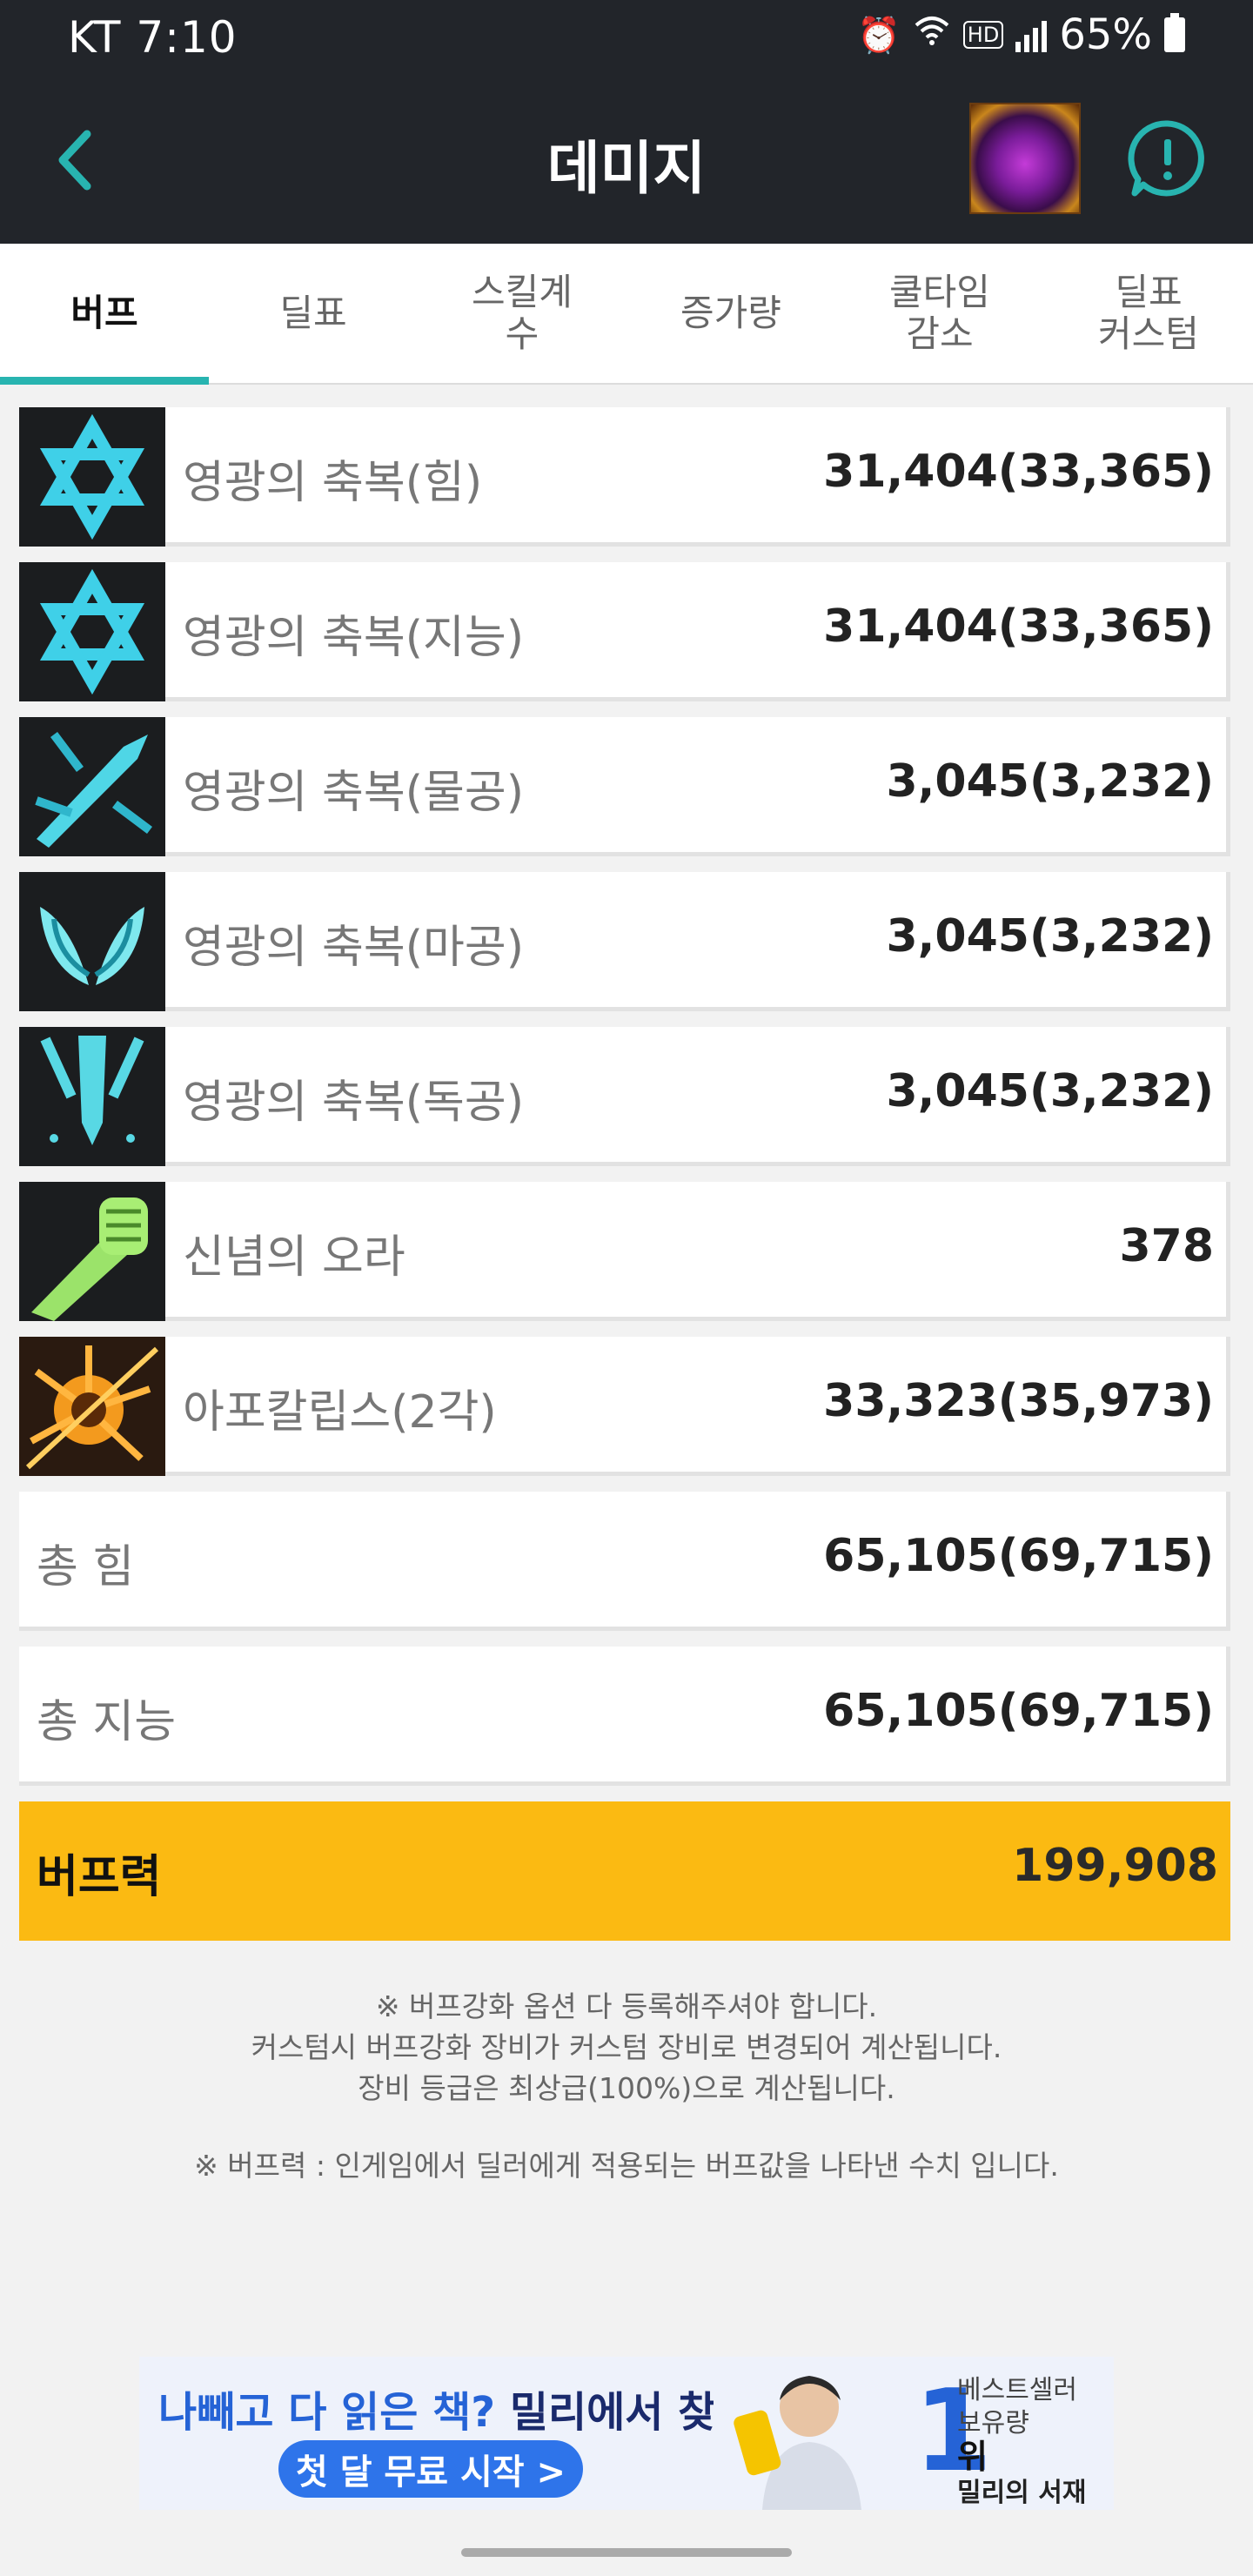 Image resolution: width=1253 pixels, height=2576 pixels. I want to click on buff-name: 영광의 축복(물공), so click(353, 793).